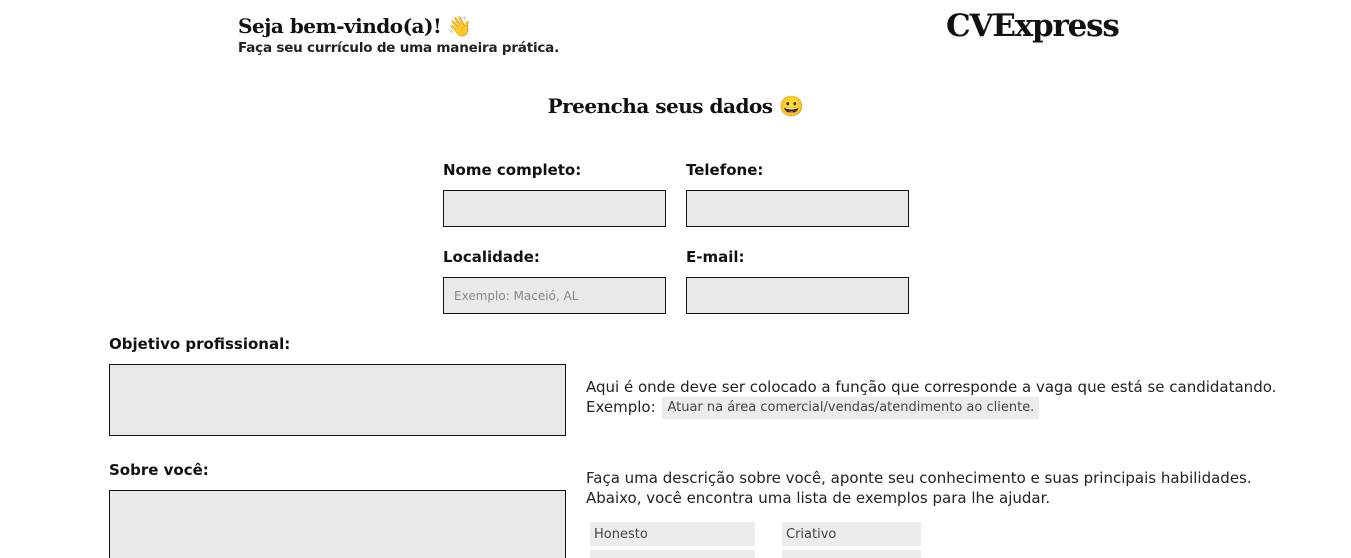 This screenshot has width=1351, height=558. Describe the element at coordinates (516, 295) in the screenshot. I see `location-placeholder: Exemplo: Maceió, AL` at that location.